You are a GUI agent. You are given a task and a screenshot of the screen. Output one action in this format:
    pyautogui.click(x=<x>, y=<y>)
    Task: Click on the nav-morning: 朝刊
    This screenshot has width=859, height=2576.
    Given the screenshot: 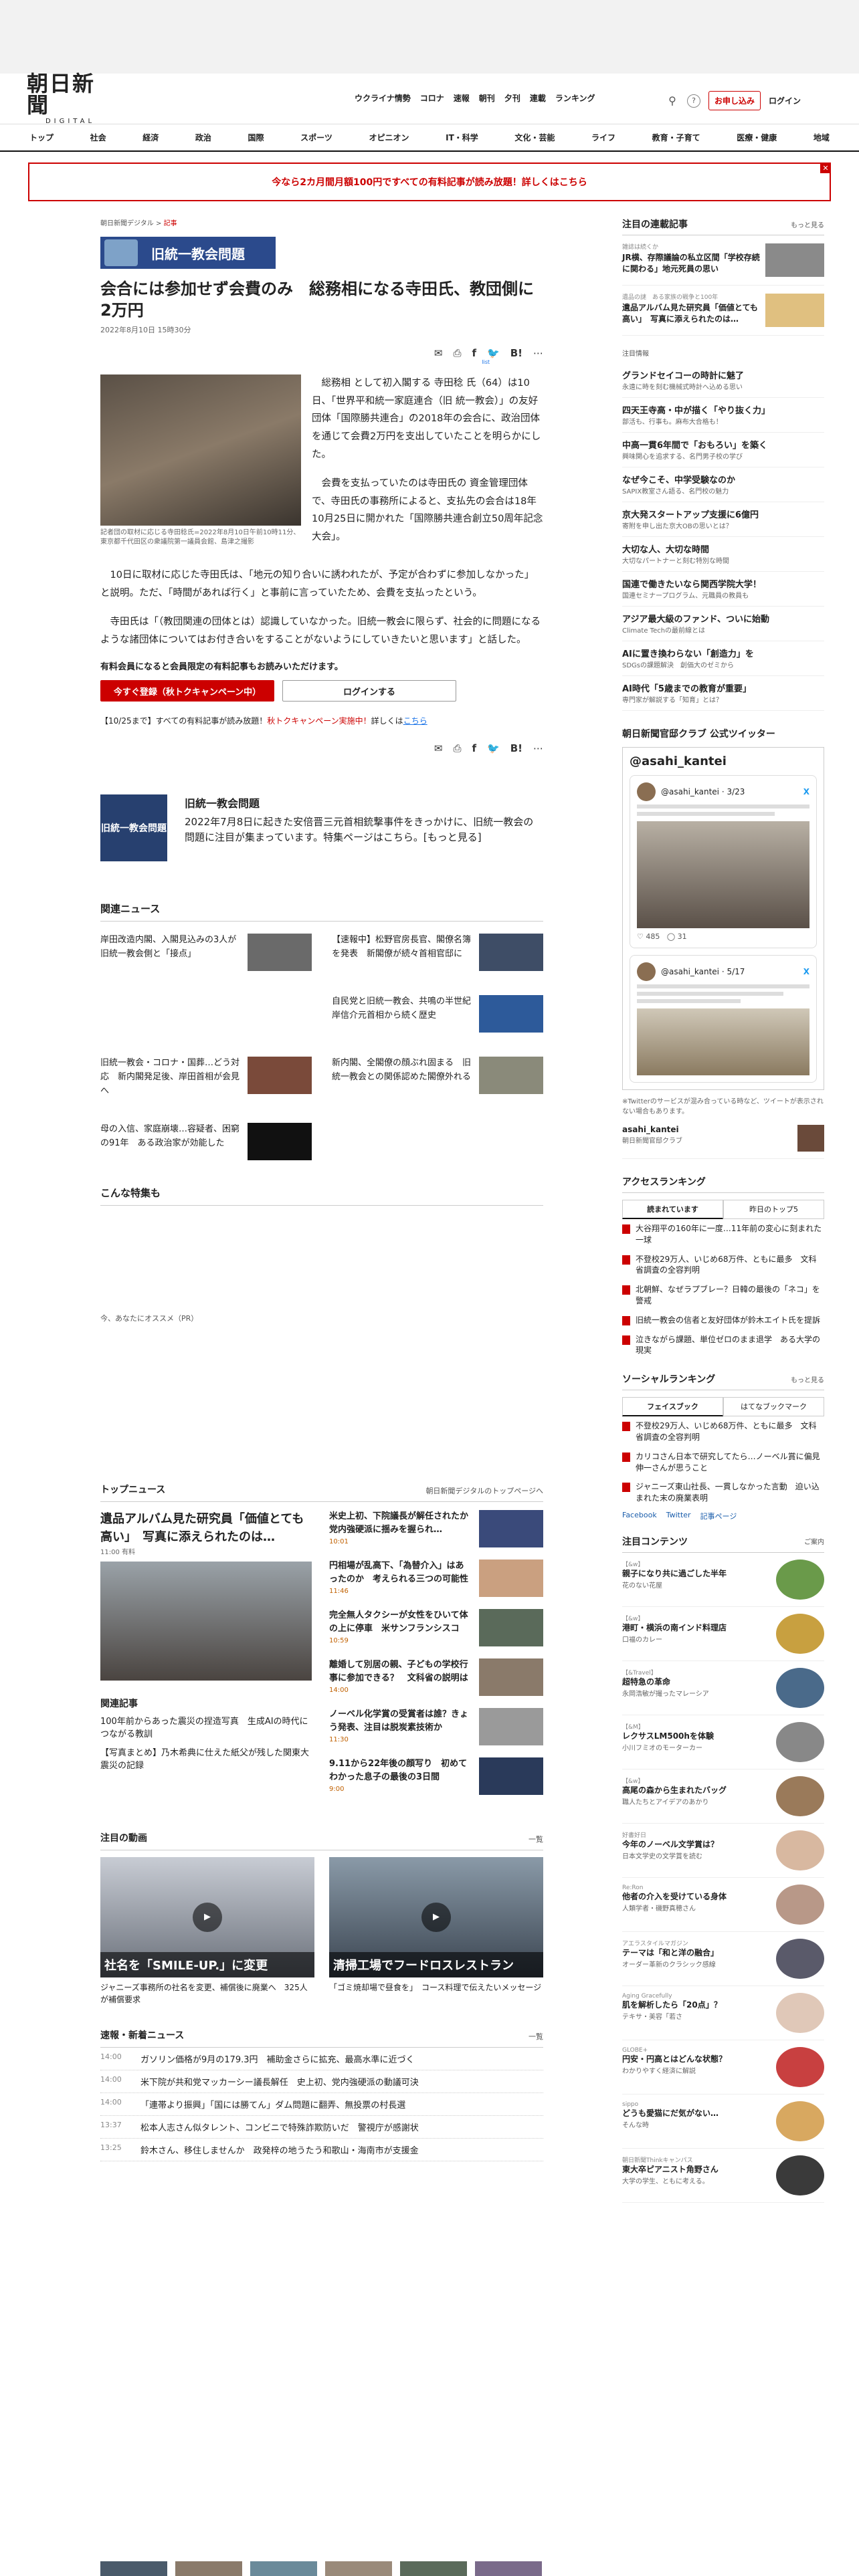 What is the action you would take?
    pyautogui.click(x=487, y=98)
    